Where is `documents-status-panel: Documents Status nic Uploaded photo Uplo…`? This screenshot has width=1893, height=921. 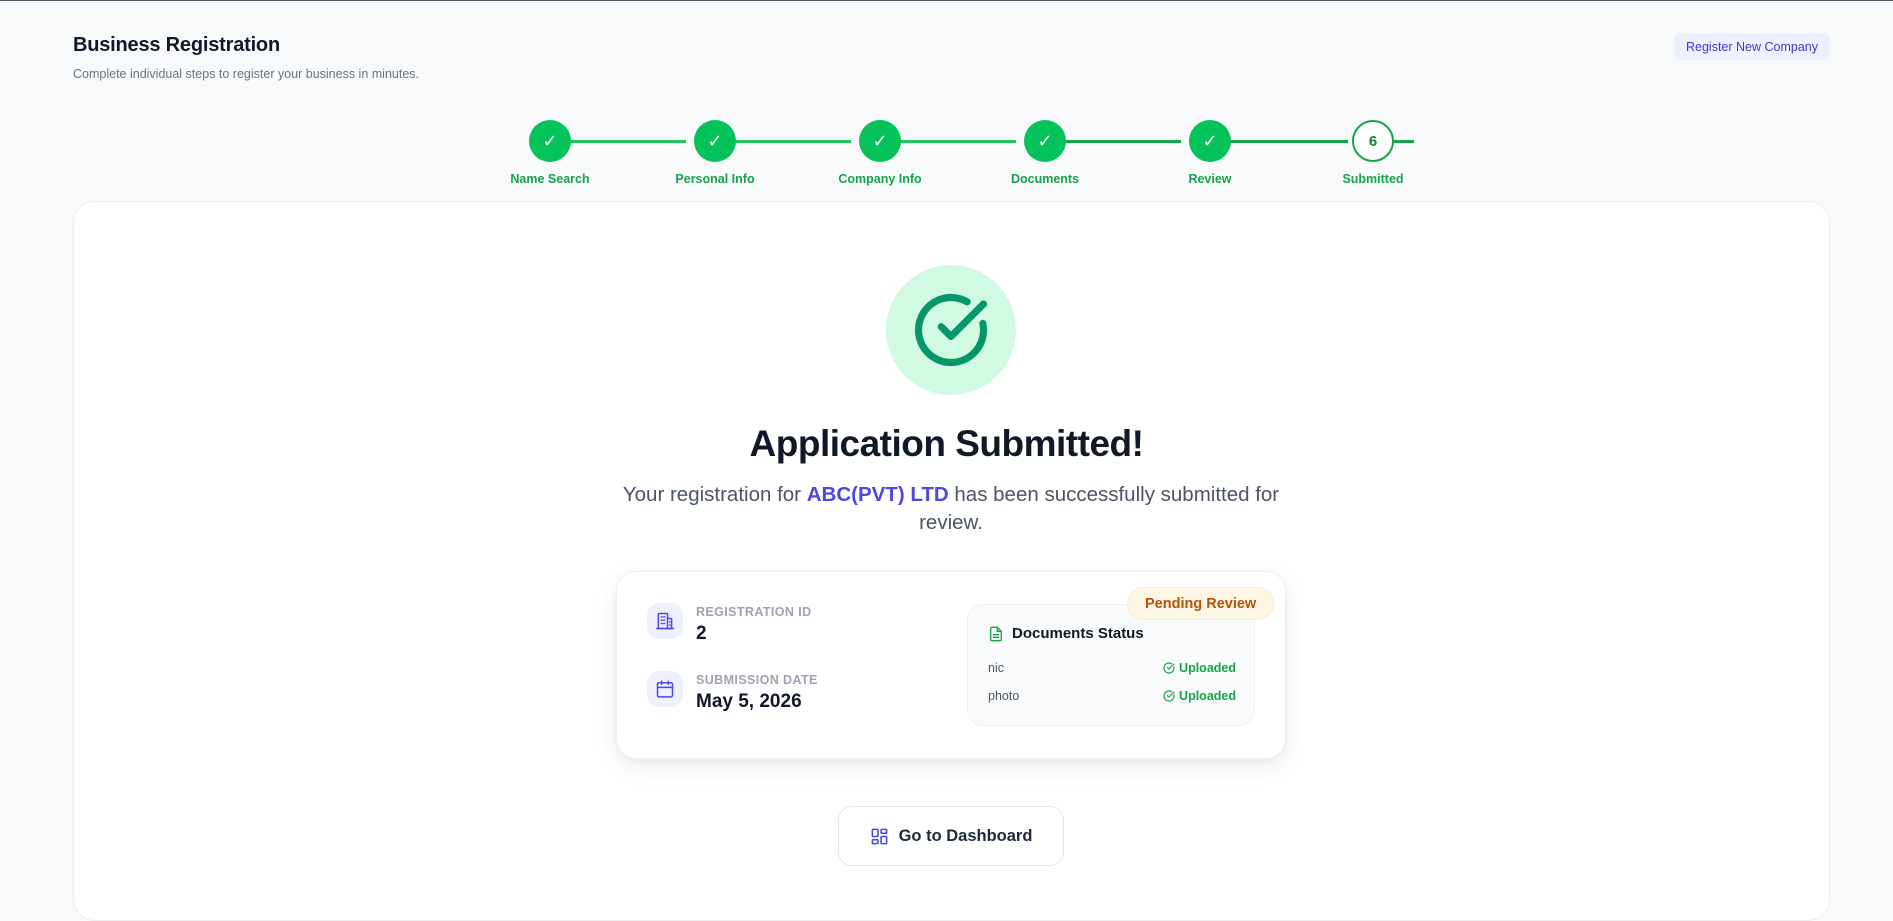
documents-status-panel: Documents Status nic Uploaded photo Uplo… is located at coordinates (1111, 665).